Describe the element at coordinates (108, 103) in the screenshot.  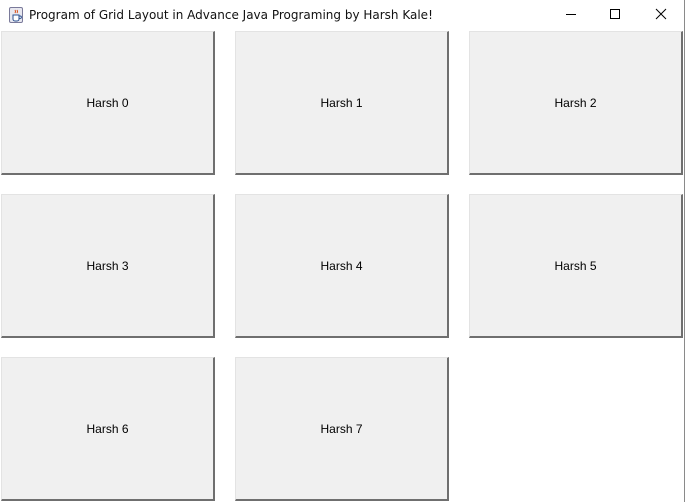
I see `grid-button-harsh-0: Harsh 0` at that location.